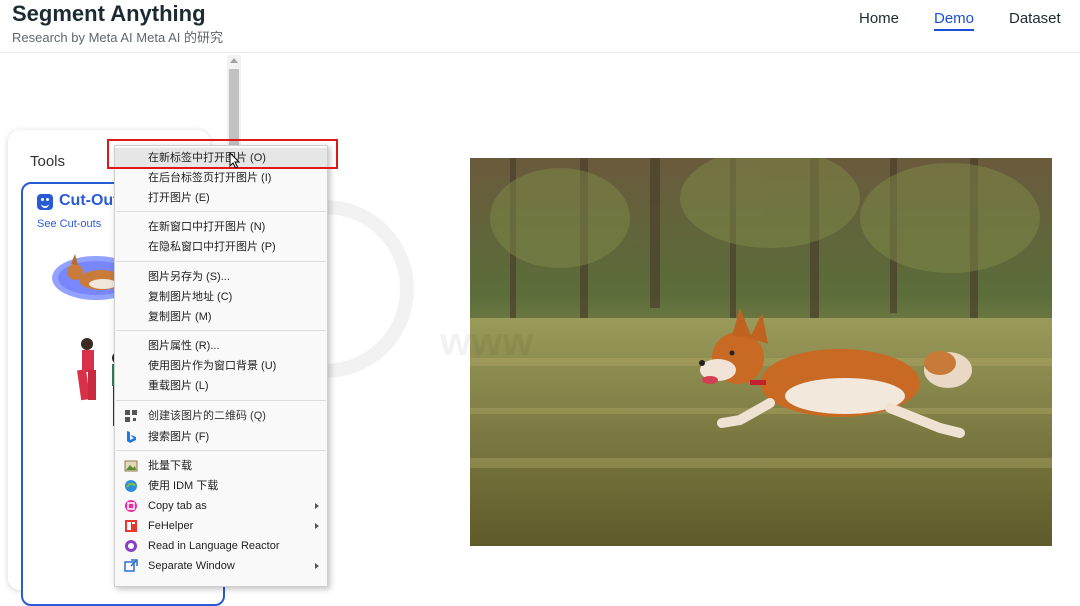 The height and width of the screenshot is (606, 1080). What do you see at coordinates (221, 486) in the screenshot?
I see `menu-idm-download: 使用 IDM 下载` at bounding box center [221, 486].